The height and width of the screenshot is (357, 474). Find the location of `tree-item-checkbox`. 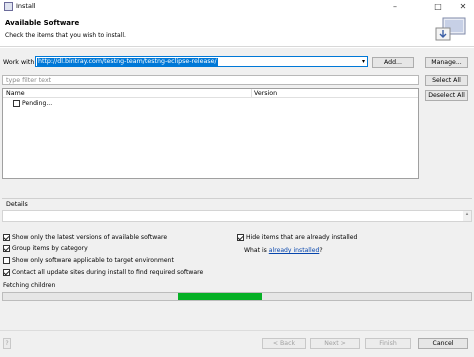

tree-item-checkbox is located at coordinates (16, 103).